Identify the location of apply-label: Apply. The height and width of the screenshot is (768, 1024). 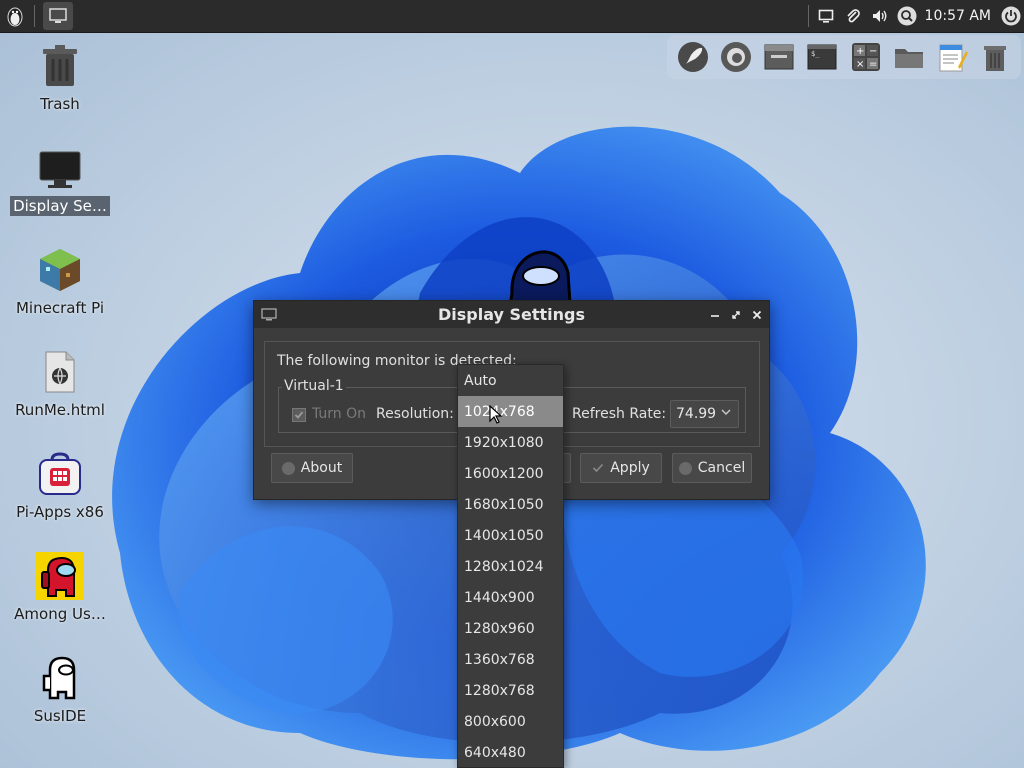
(630, 468).